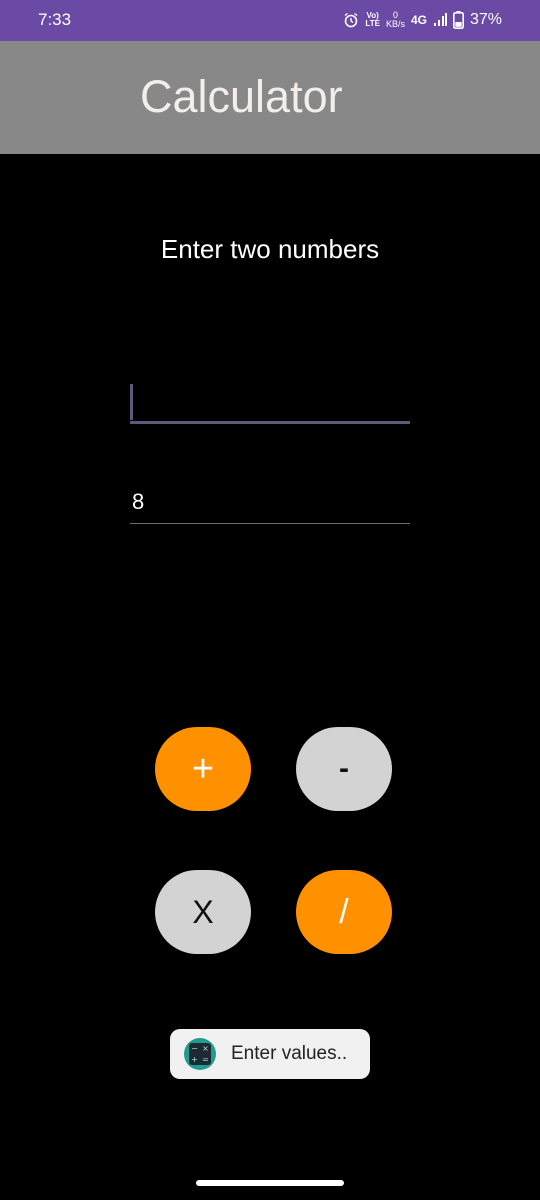  I want to click on prompt-label: Enter two numbers, so click(270, 249).